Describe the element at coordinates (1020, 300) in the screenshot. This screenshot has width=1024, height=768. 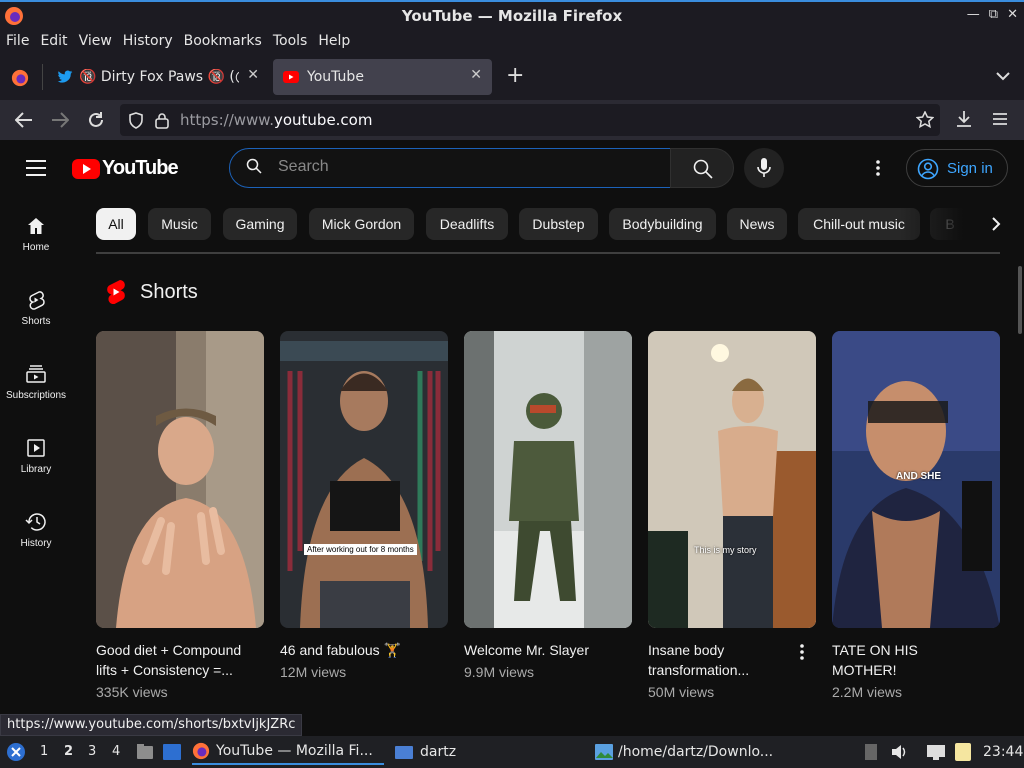
I see `page-scrollbar` at that location.